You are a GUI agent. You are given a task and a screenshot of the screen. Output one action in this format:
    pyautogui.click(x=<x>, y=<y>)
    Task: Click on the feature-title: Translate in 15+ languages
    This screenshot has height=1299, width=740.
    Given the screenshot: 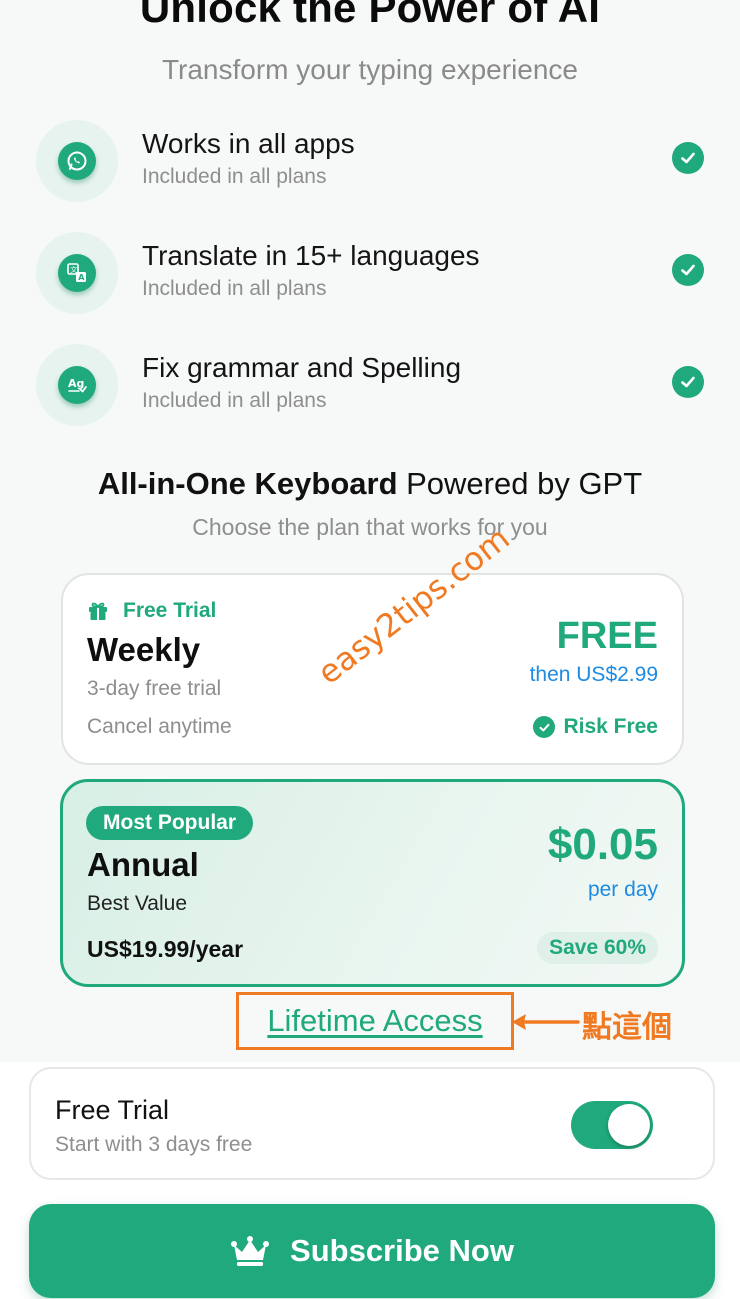 What is the action you would take?
    pyautogui.click(x=311, y=255)
    